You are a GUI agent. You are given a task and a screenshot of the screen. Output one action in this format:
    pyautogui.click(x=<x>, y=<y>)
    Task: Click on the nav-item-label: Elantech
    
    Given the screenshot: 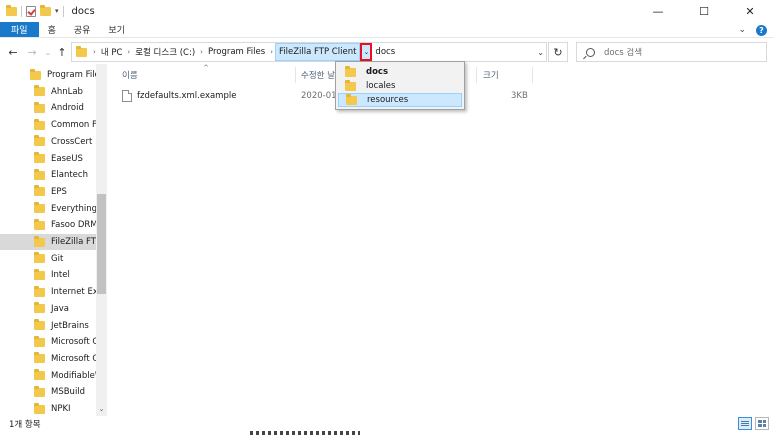 What is the action you would take?
    pyautogui.click(x=69, y=175)
    